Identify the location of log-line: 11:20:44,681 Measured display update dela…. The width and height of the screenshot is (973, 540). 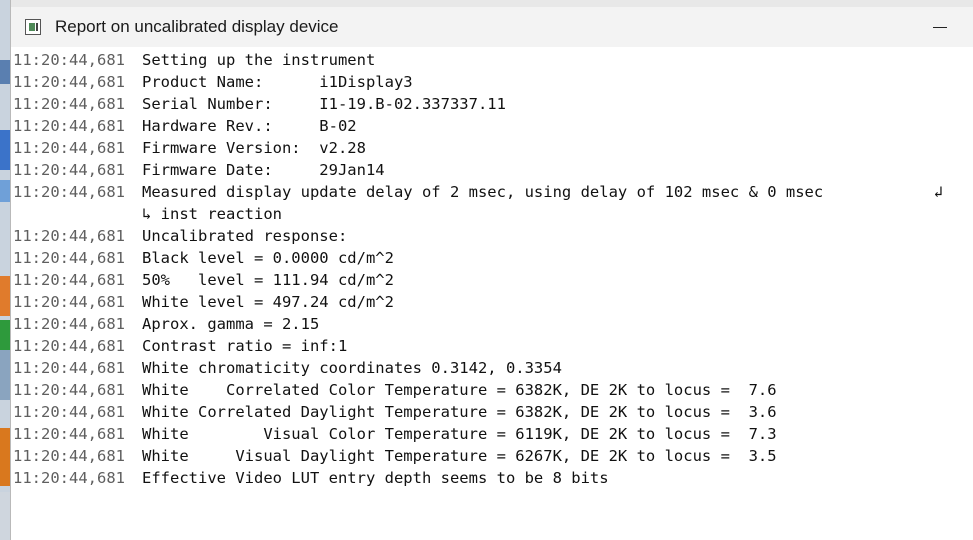
(492, 192).